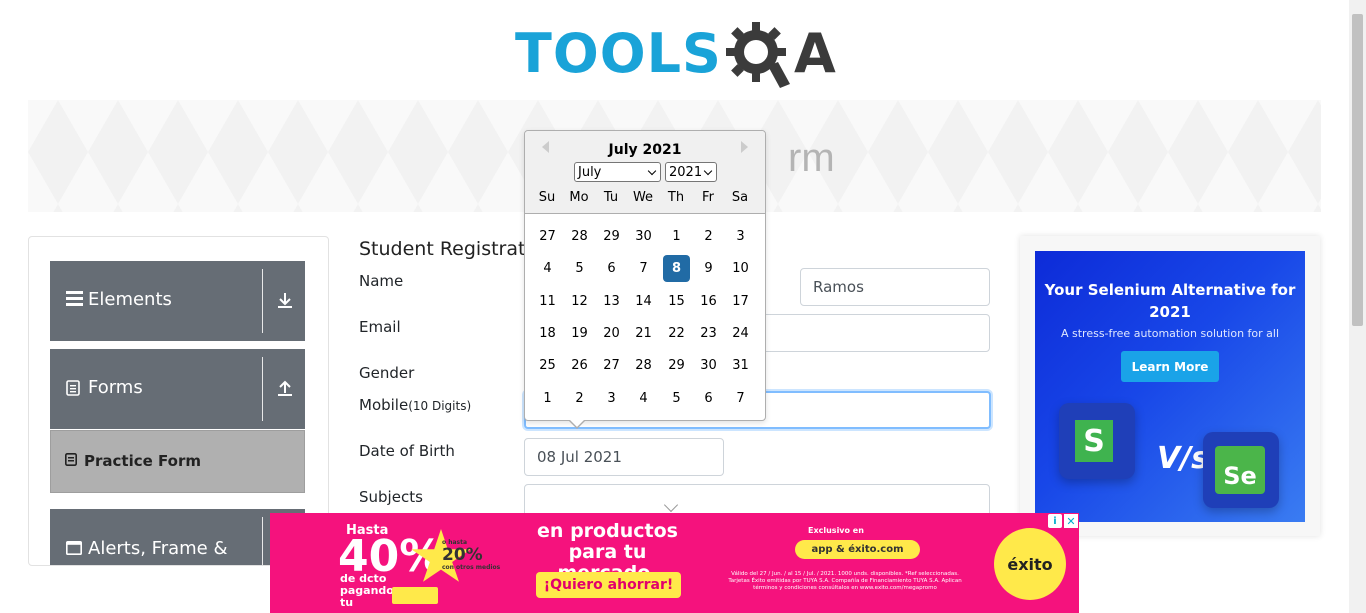 The image size is (1366, 613). I want to click on year-select-value: 2021, so click(686, 172).